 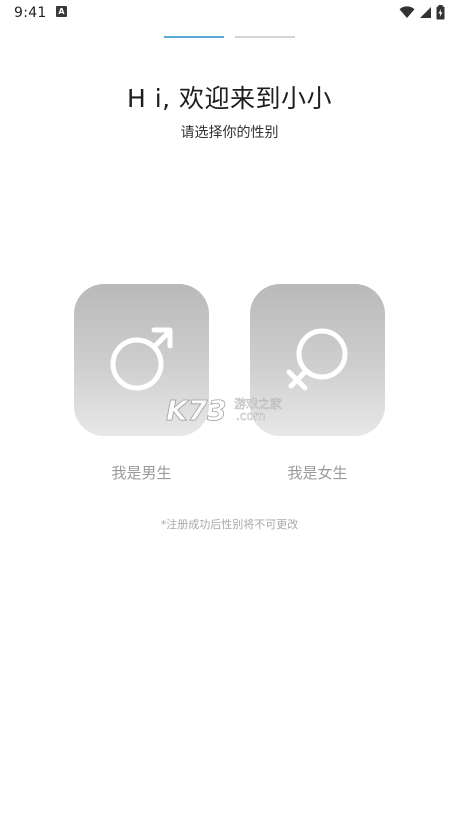 What do you see at coordinates (229, 524) in the screenshot?
I see `gender-note: *注册成功后性别将不可更改` at bounding box center [229, 524].